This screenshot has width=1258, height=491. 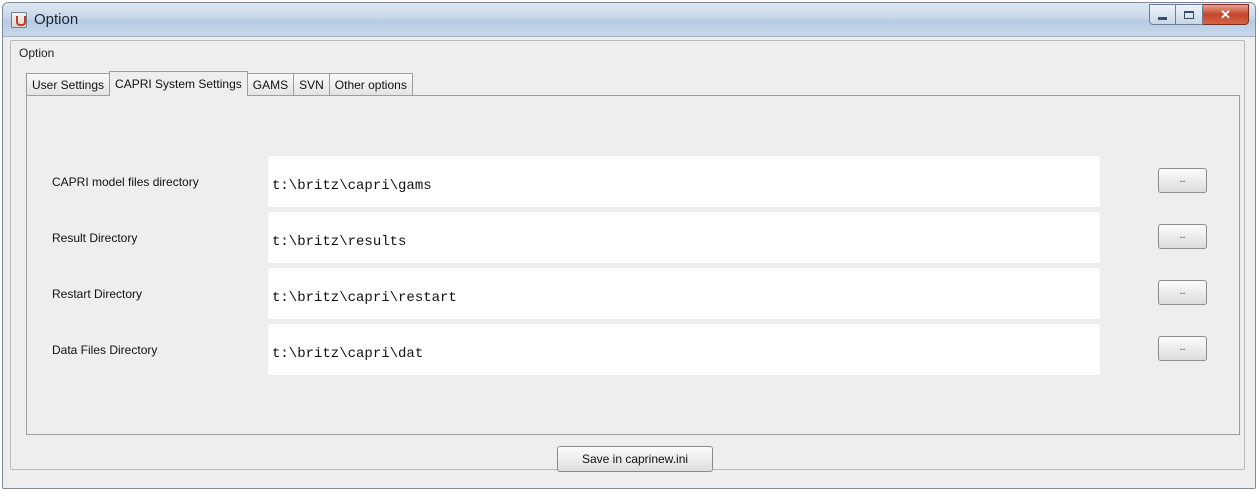 I want to click on browse-data-files-button: .., so click(x=1182, y=348).